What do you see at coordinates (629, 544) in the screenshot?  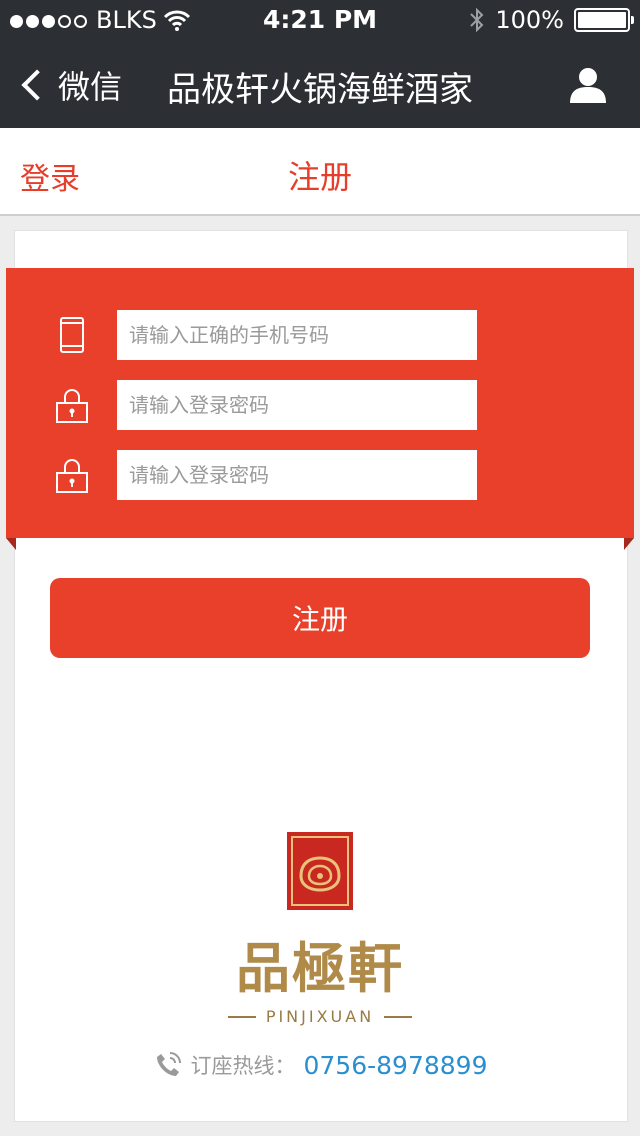 I see `band-fold-right` at bounding box center [629, 544].